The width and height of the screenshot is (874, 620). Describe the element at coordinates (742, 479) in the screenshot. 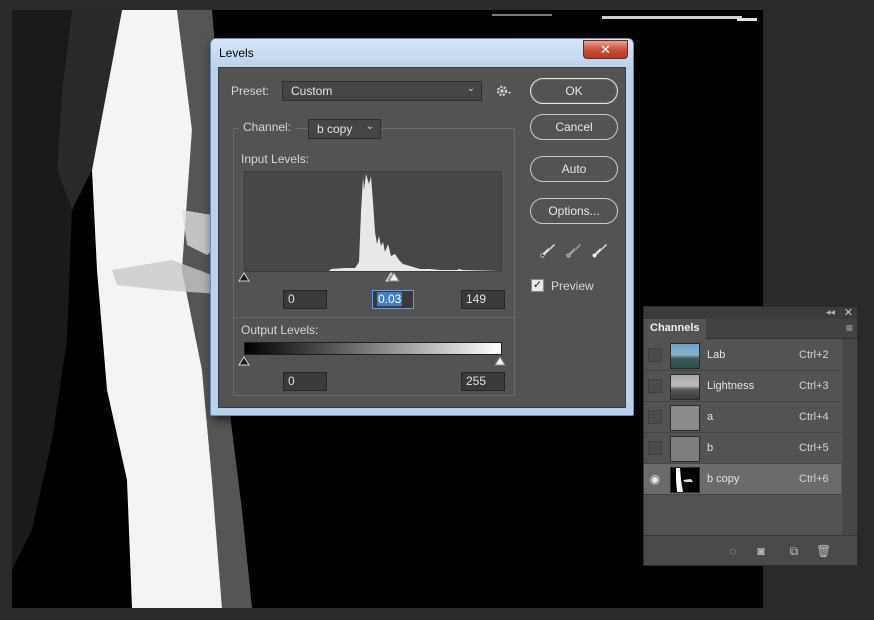

I see `channel-row-b-copy: ◉ b copy Ctrl+6` at that location.